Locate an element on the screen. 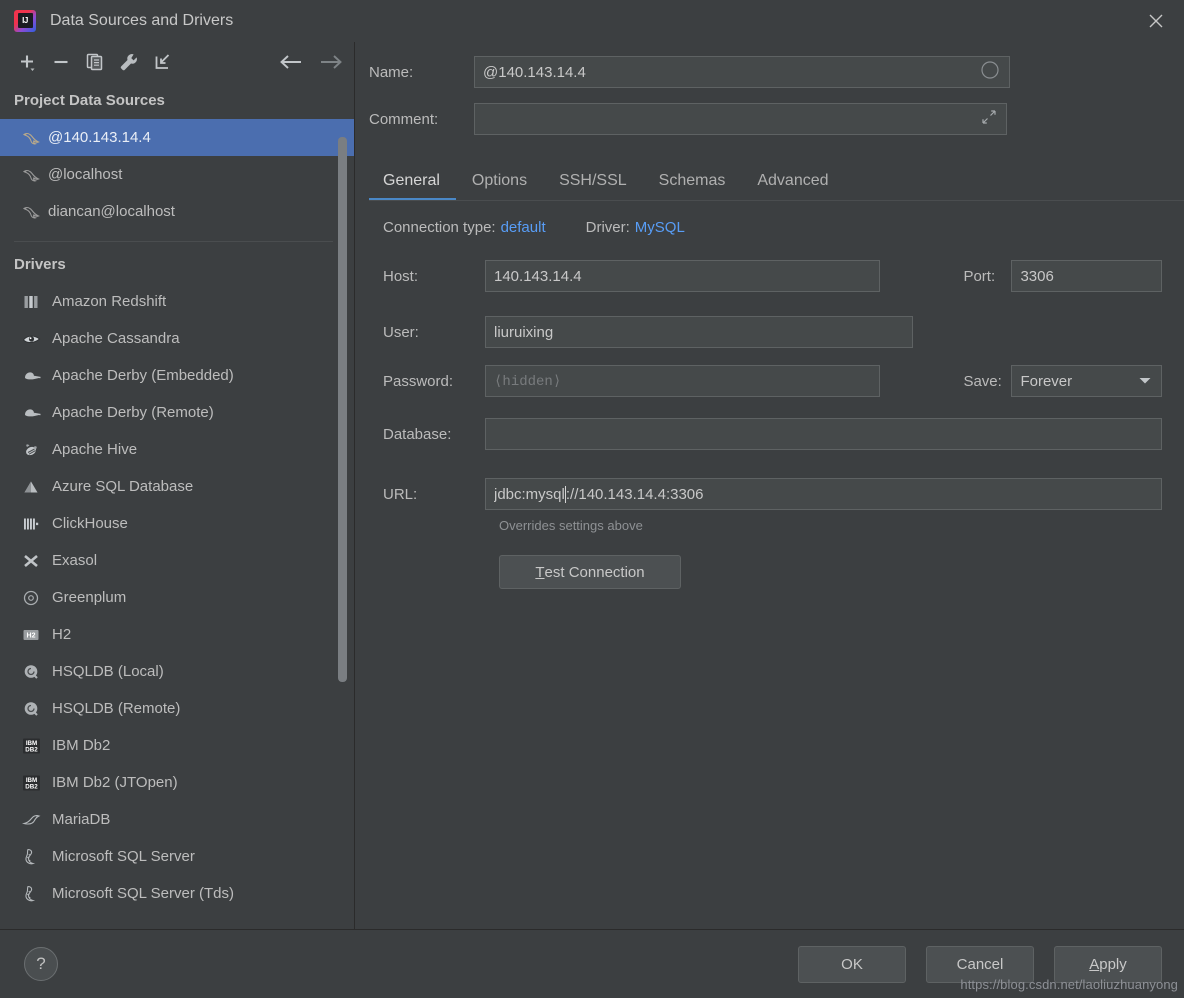 The height and width of the screenshot is (998, 1184). tabs-underline is located at coordinates (776, 200).